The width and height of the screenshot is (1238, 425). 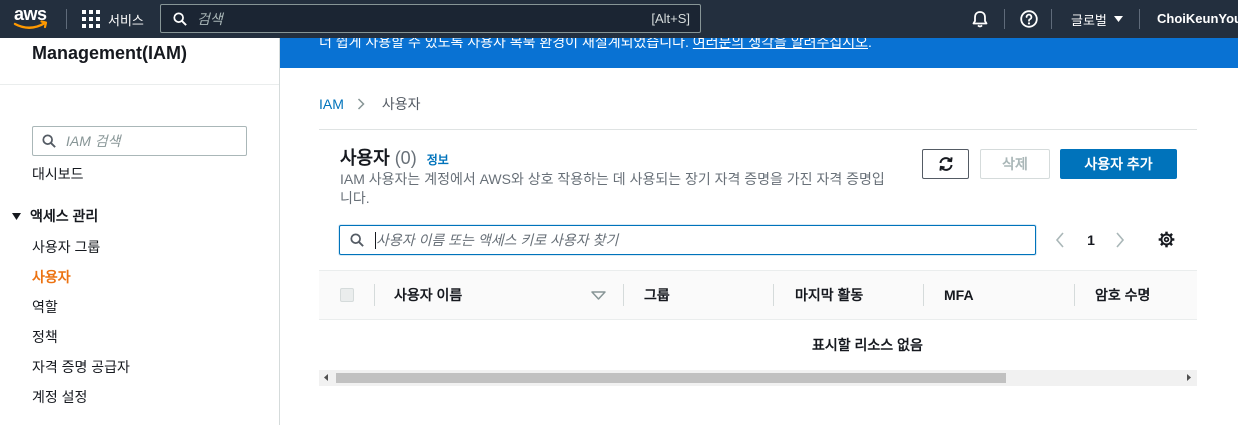 I want to click on sidebar-section-access-management: 액세스 관리, so click(x=55, y=216).